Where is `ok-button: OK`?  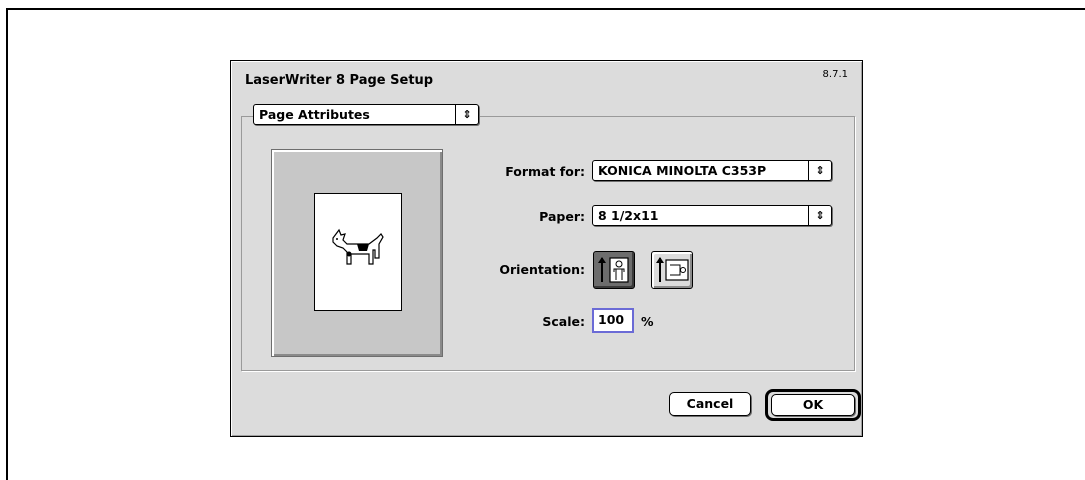 ok-button: OK is located at coordinates (813, 405).